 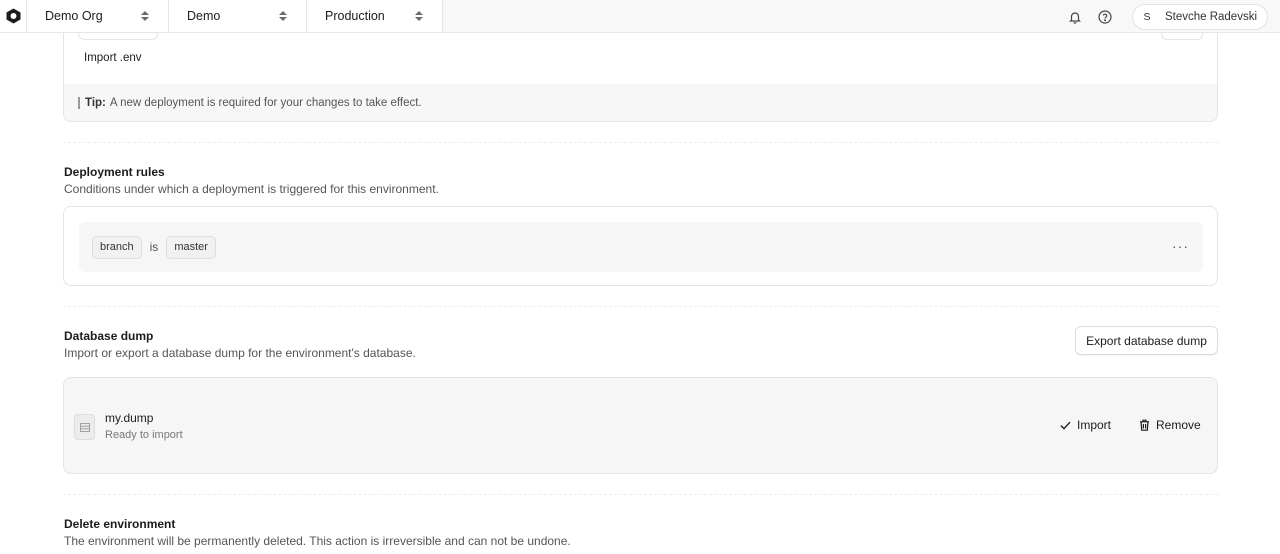 What do you see at coordinates (144, 435) in the screenshot?
I see `dump-file-status: Ready to import` at bounding box center [144, 435].